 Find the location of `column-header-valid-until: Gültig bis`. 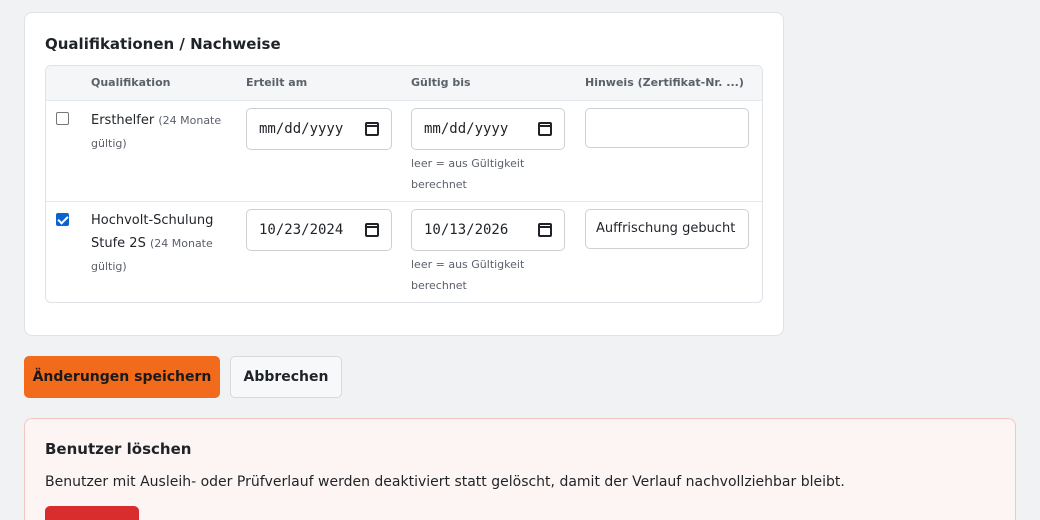

column-header-valid-until: Gültig bis is located at coordinates (441, 82).